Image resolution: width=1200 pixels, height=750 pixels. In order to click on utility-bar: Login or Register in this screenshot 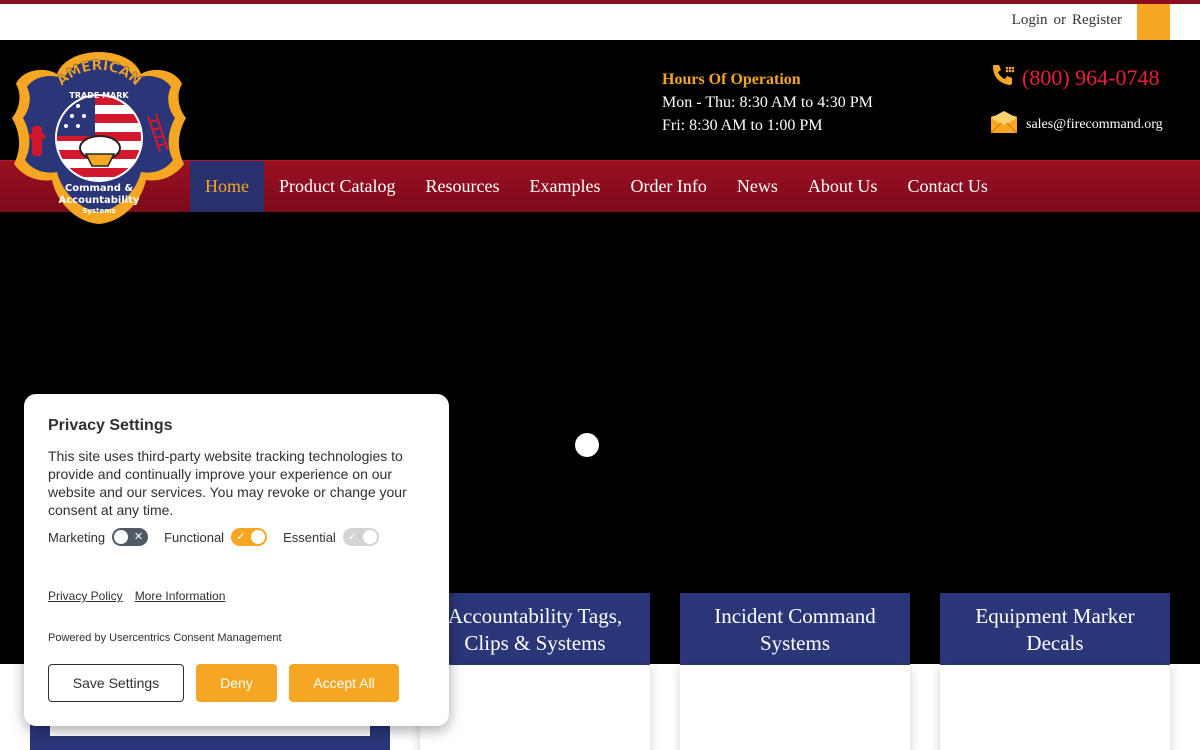, I will do `click(600, 22)`.